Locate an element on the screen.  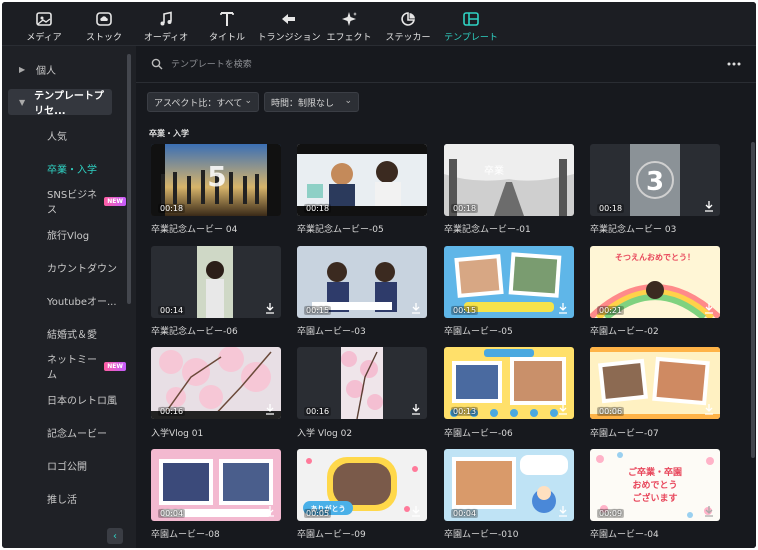
tab-audio: オーディオ is located at coordinates (166, 23).